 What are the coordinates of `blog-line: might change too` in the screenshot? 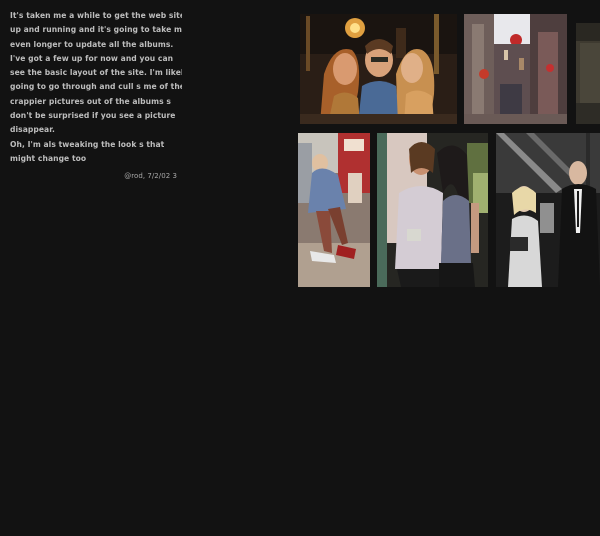 It's located at (48, 158).